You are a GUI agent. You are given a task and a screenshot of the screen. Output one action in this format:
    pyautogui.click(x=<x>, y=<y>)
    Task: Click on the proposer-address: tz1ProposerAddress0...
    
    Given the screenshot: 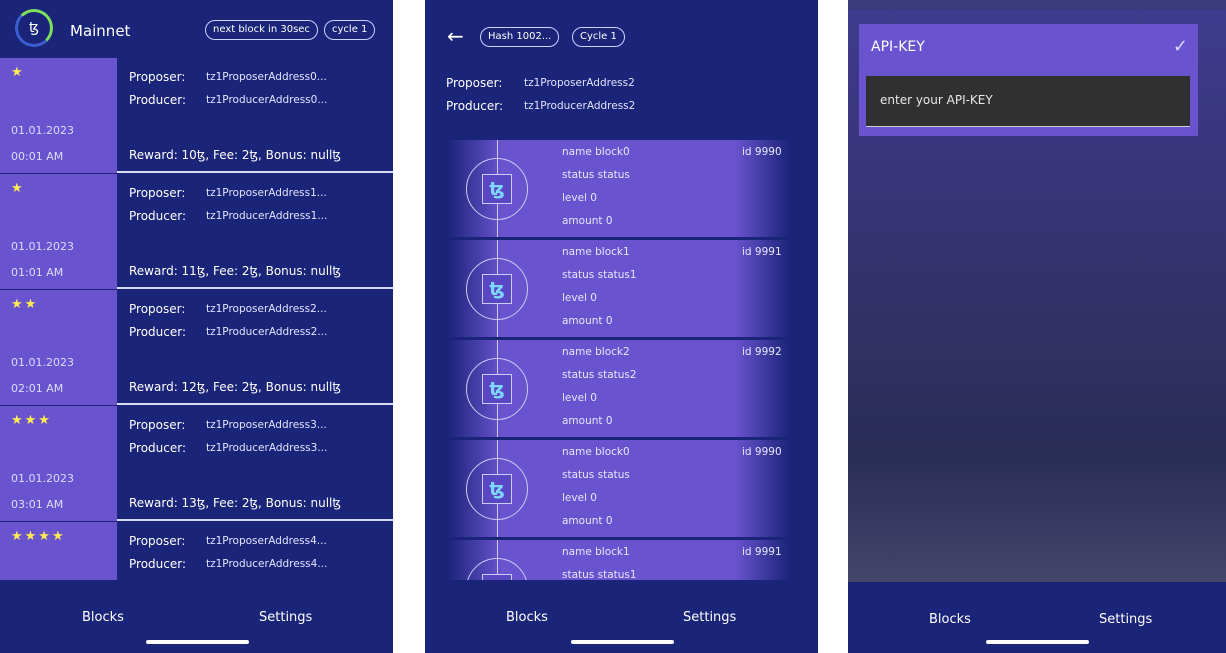 What is the action you would take?
    pyautogui.click(x=266, y=77)
    